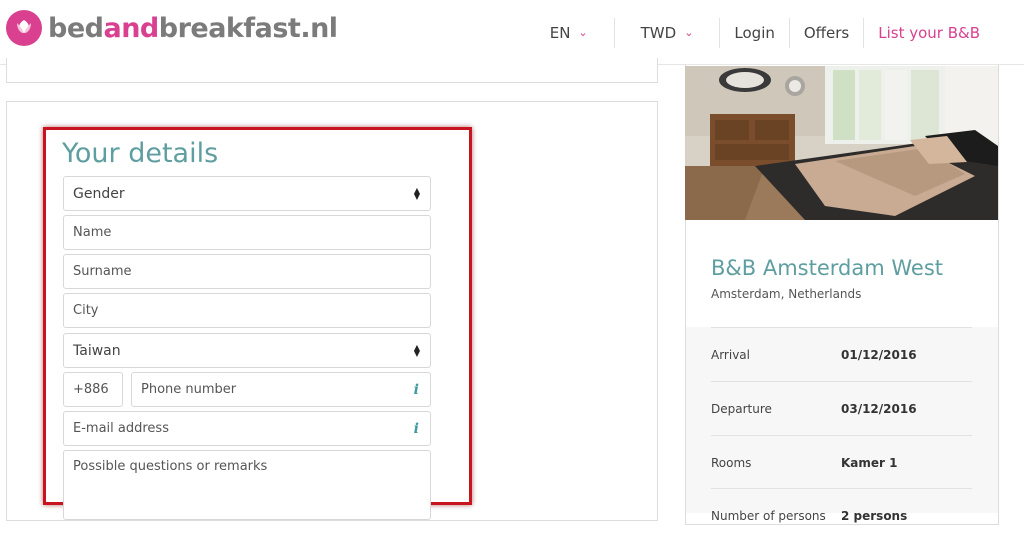  I want to click on city-input: City, so click(247, 310).